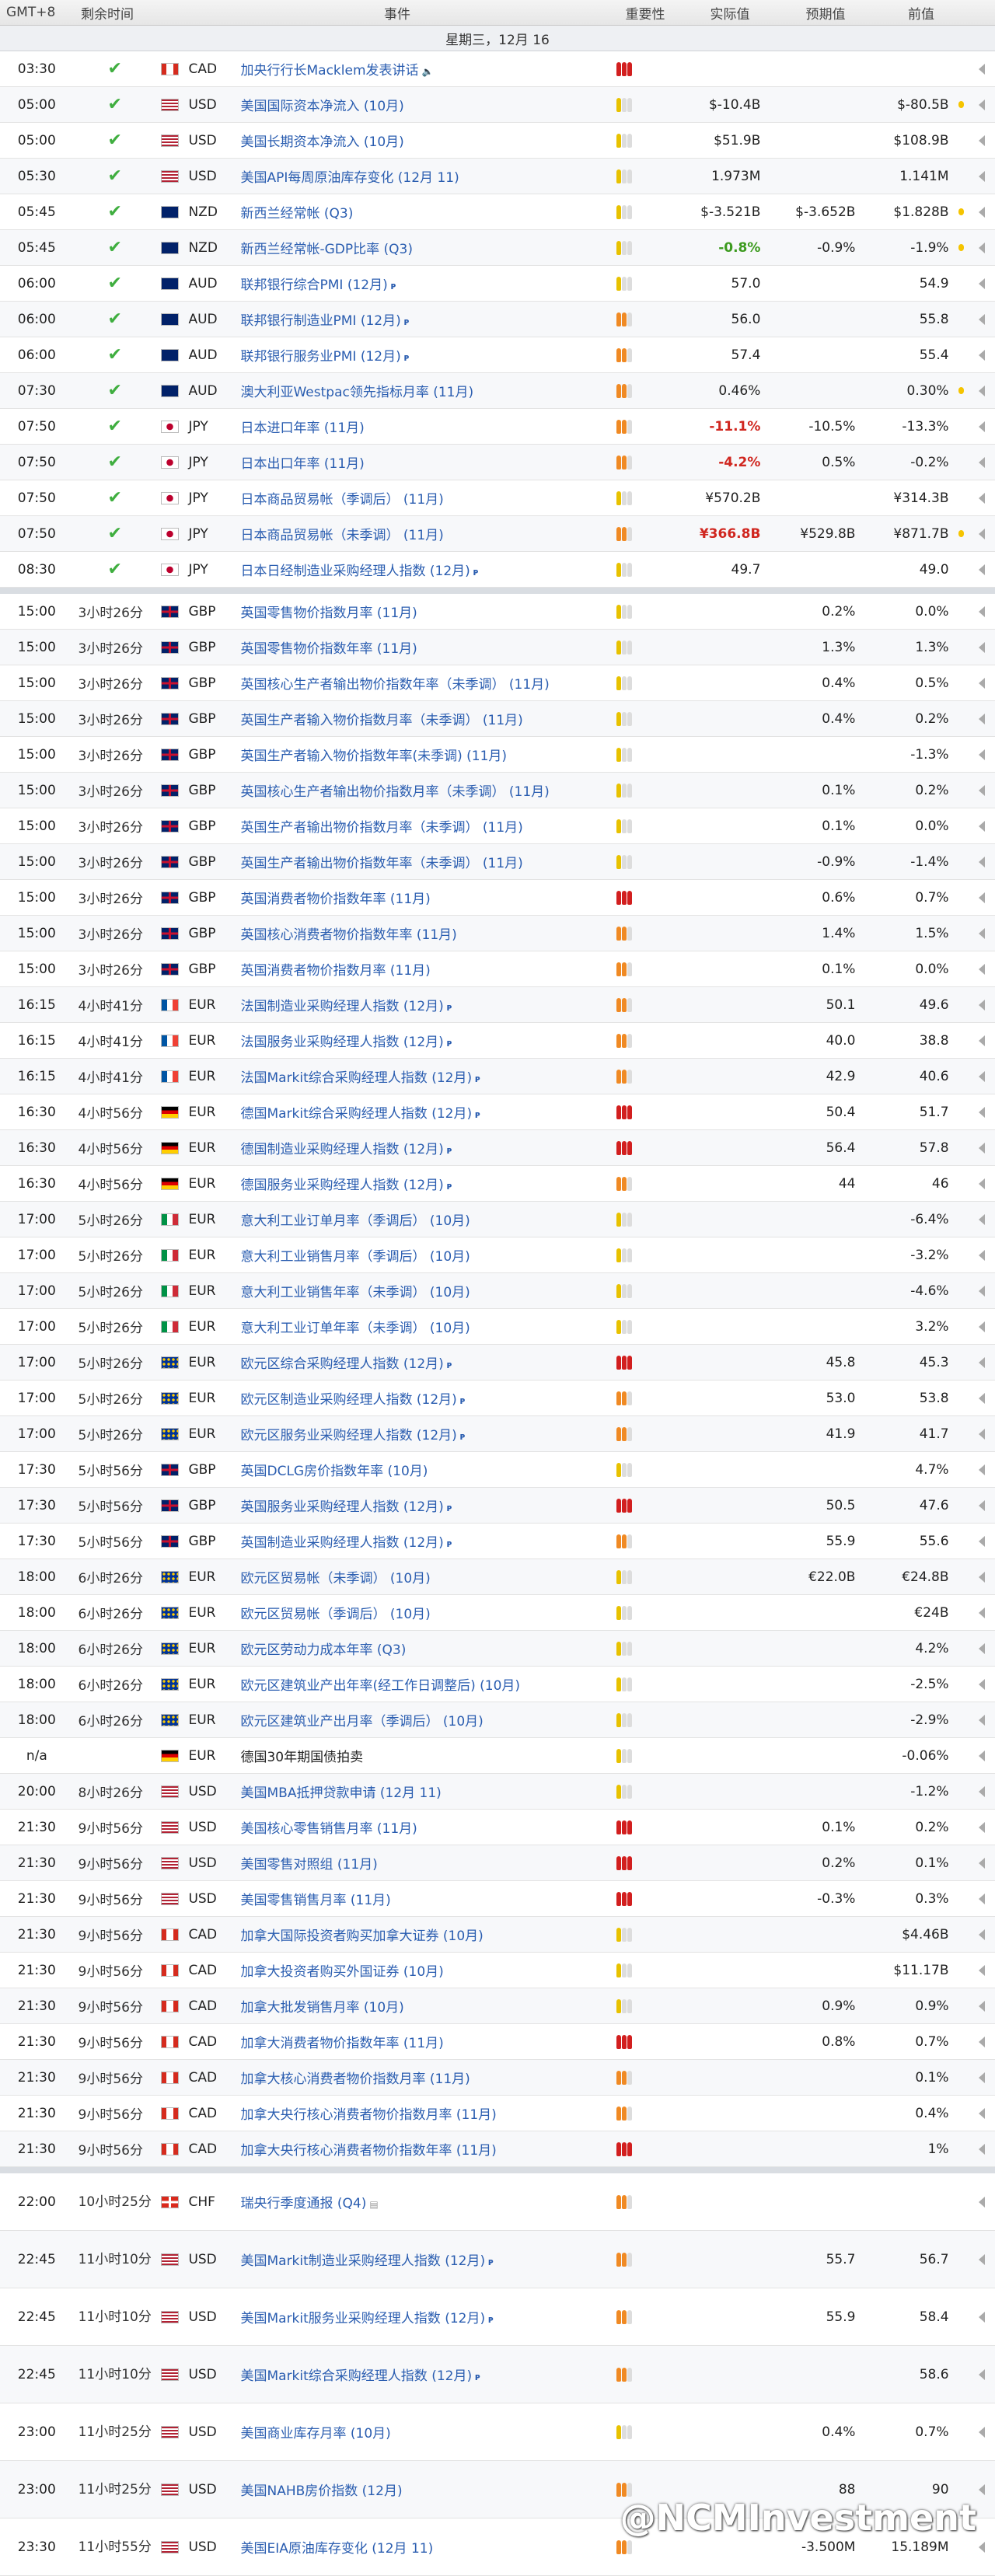  Describe the element at coordinates (417, 1506) in the screenshot. I see `event-name-cell: 英国服务业采购经理人指数 (12月) ᴘ` at that location.